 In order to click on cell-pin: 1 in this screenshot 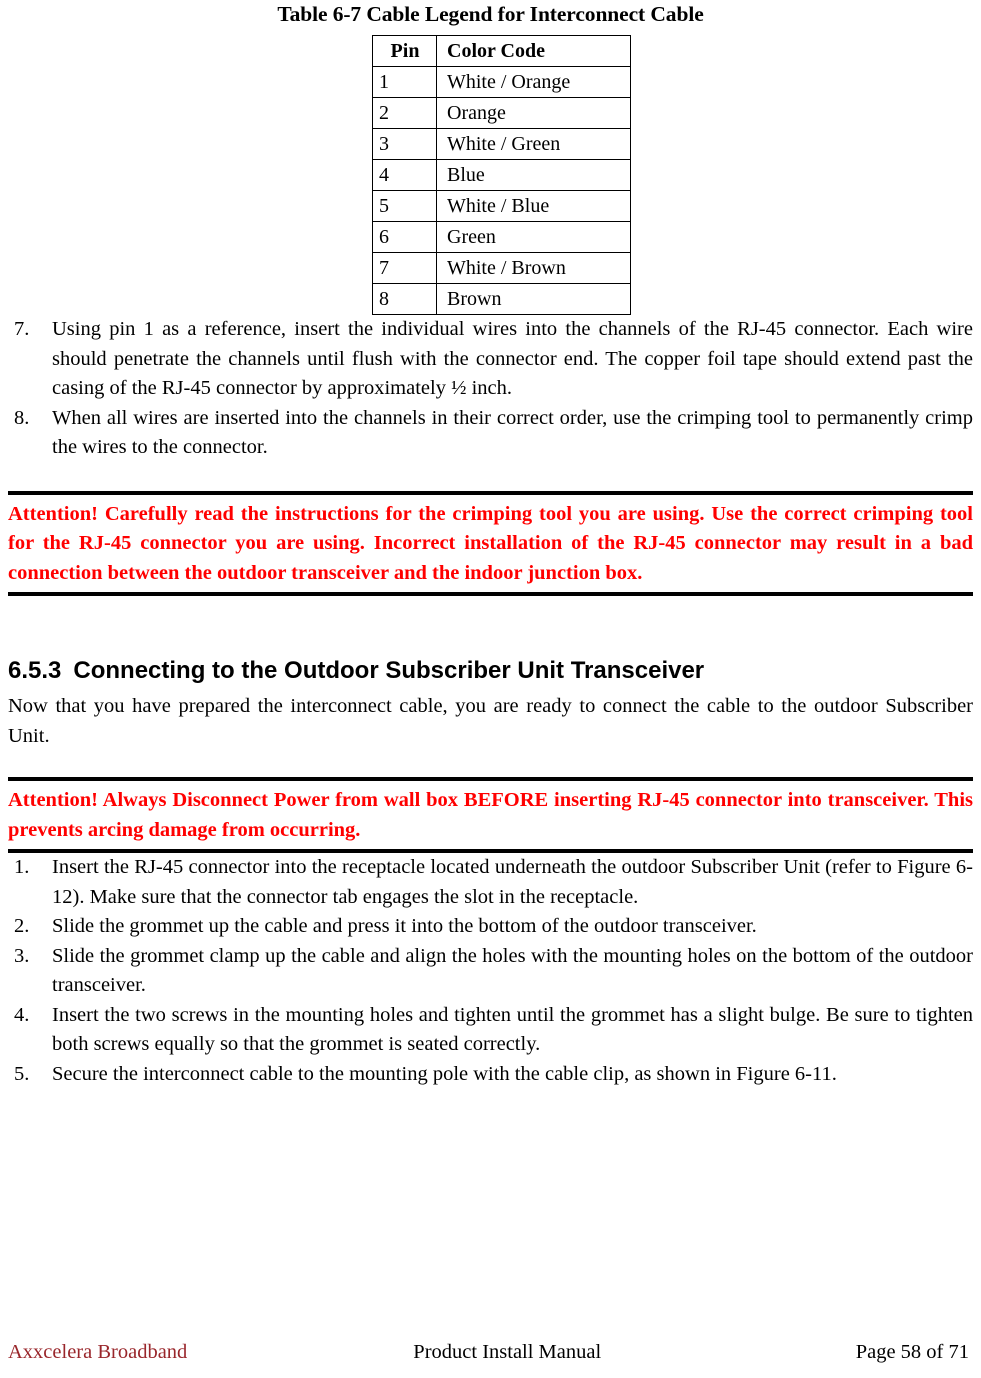, I will do `click(404, 82)`.